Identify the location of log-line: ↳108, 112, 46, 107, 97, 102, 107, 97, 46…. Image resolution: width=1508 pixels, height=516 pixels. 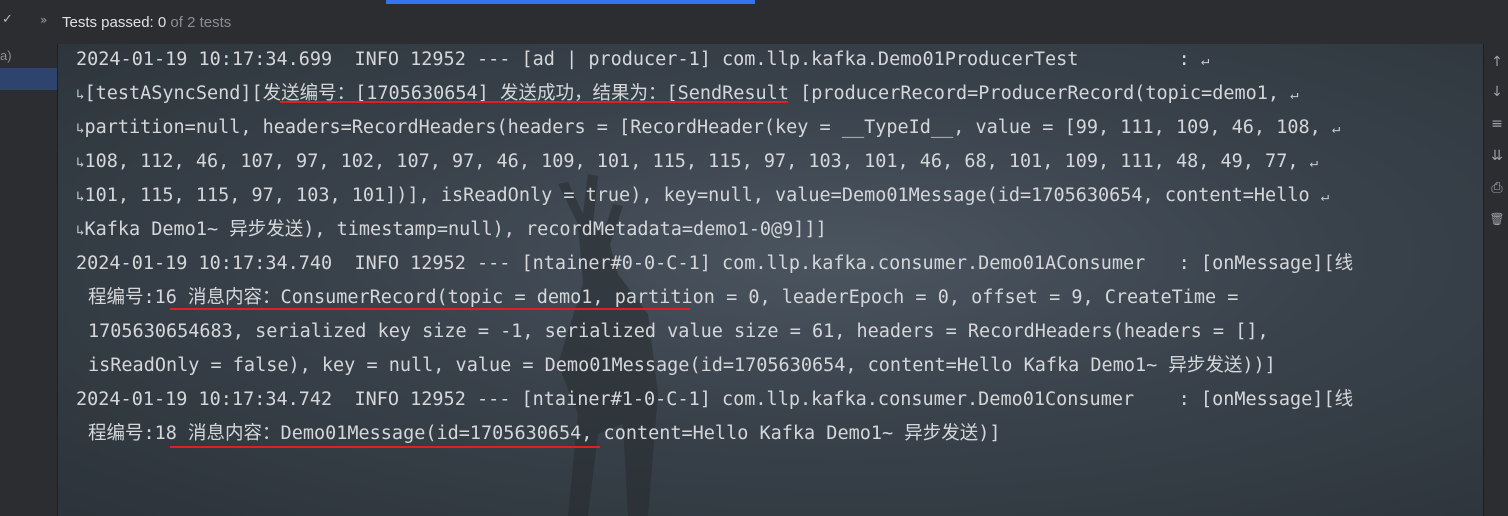
(697, 161).